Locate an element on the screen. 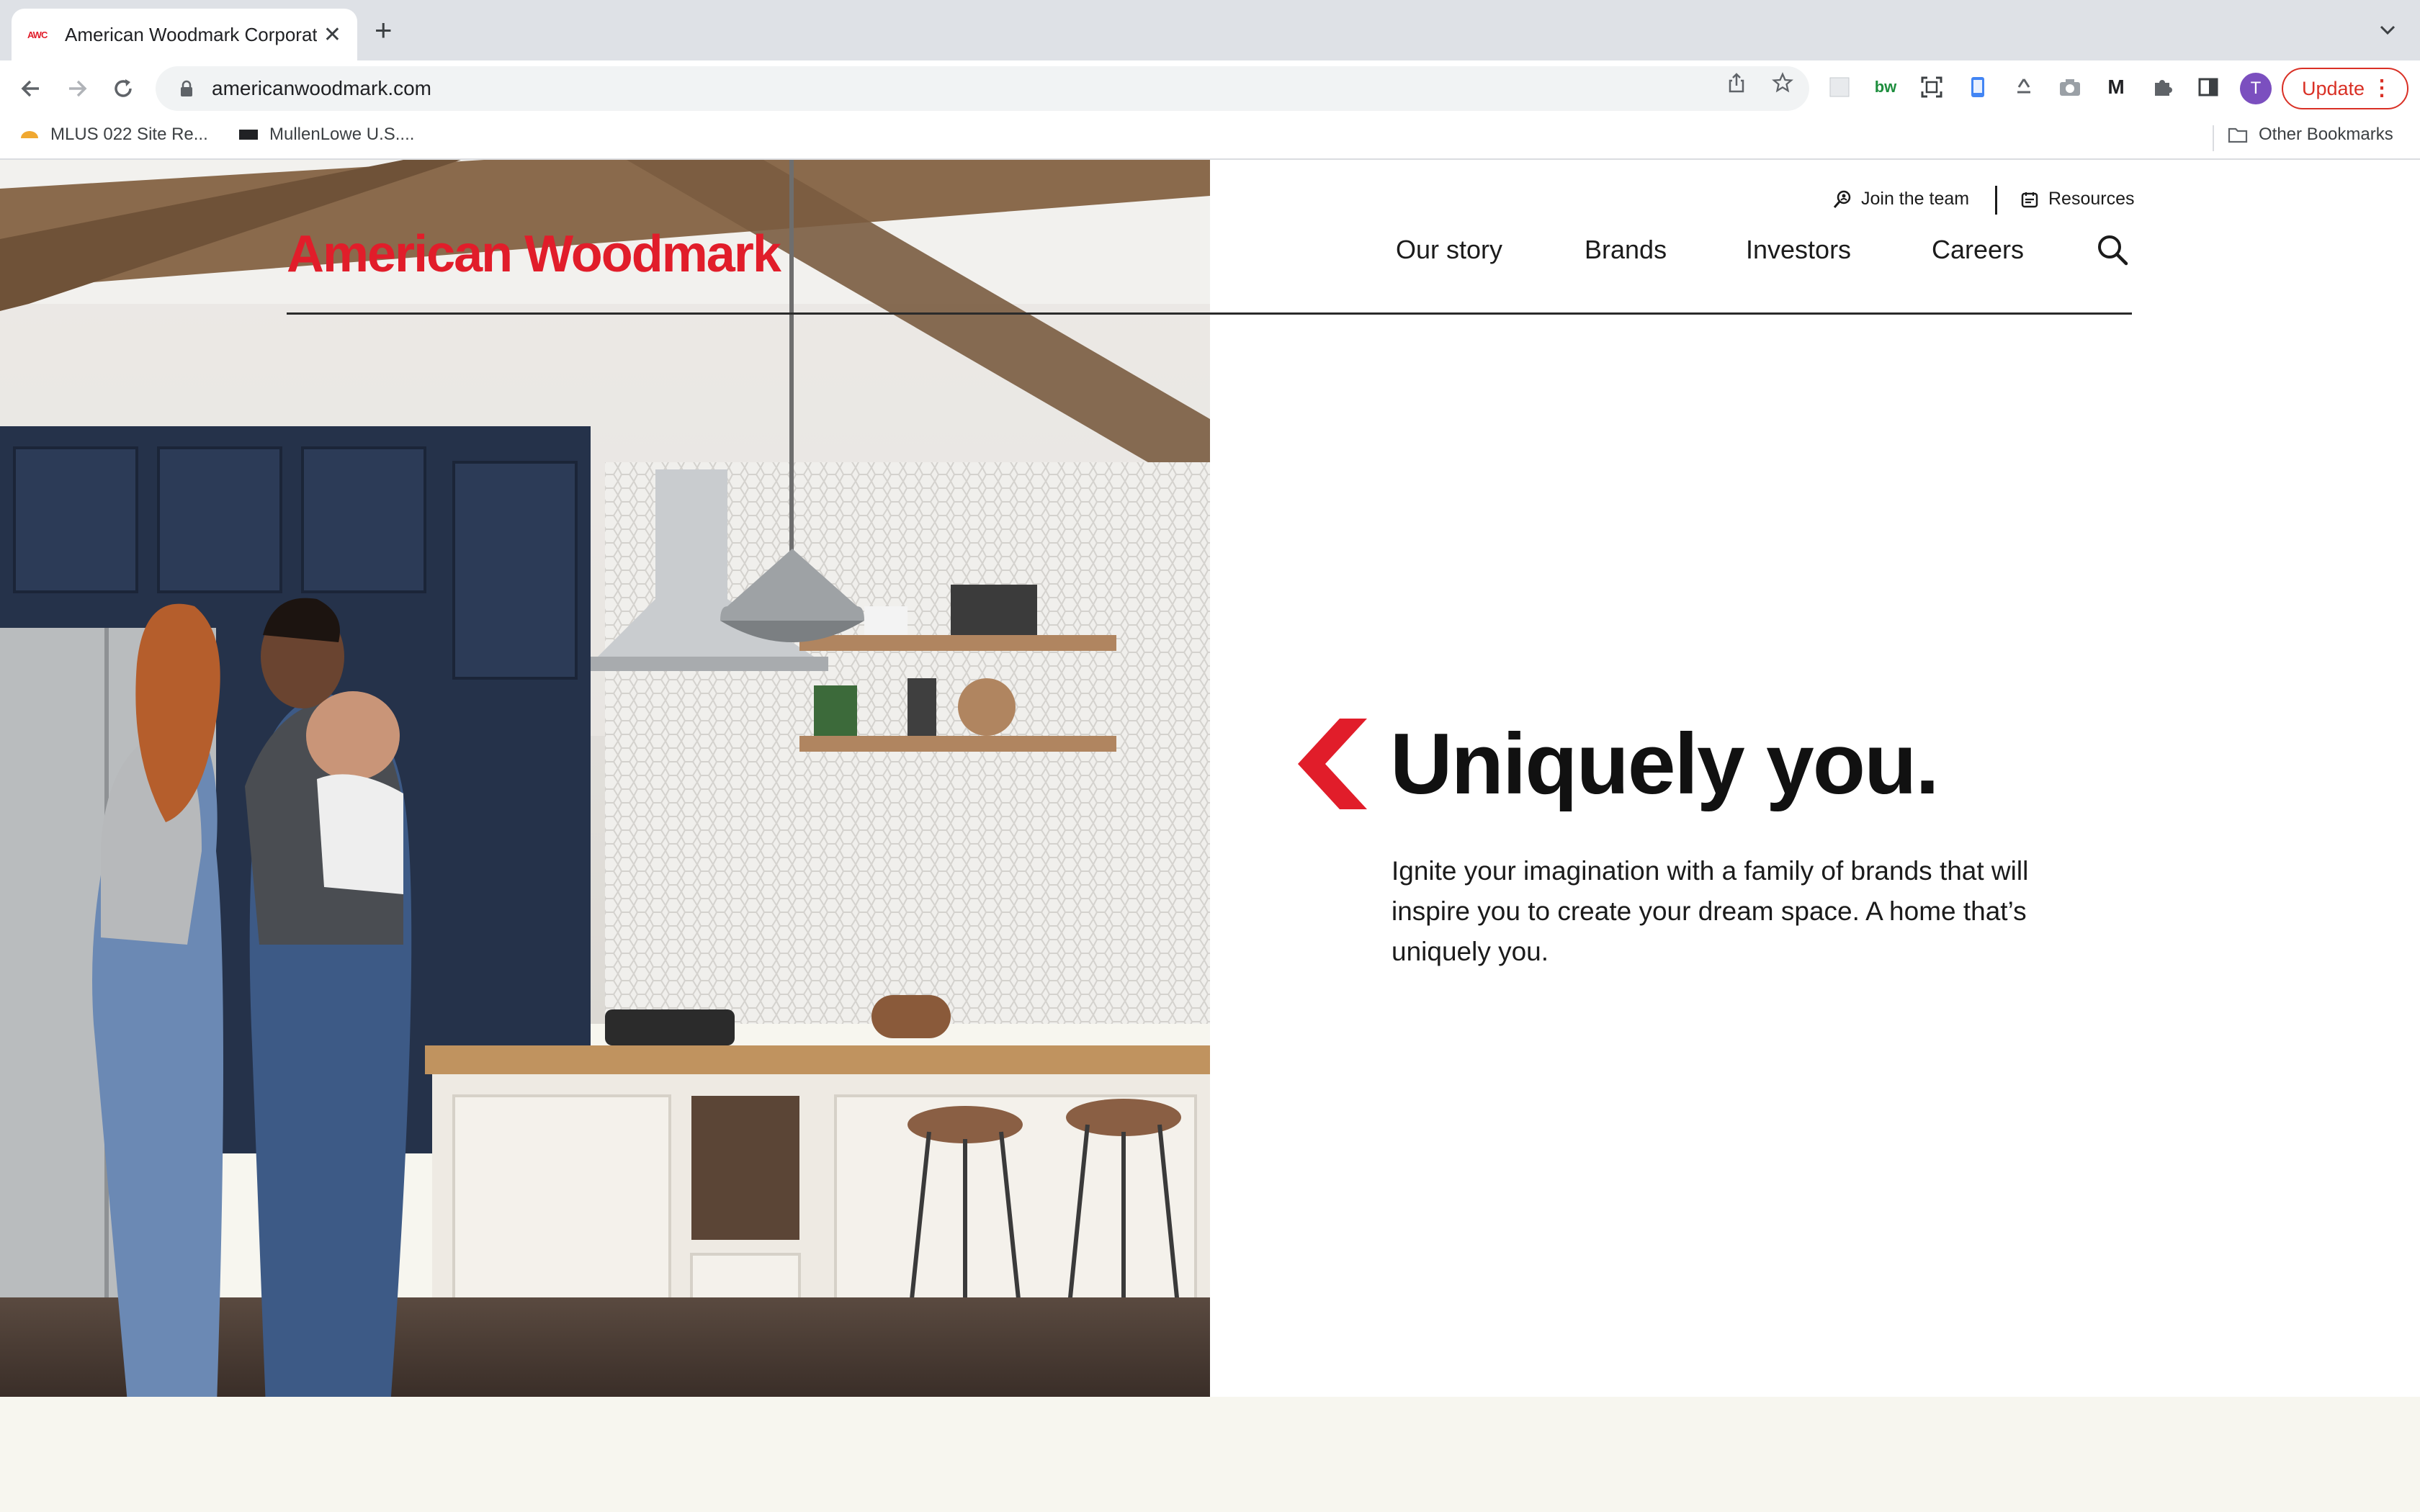 This screenshot has width=2420, height=1512. bw-extension-icon: bw is located at coordinates (1886, 87).